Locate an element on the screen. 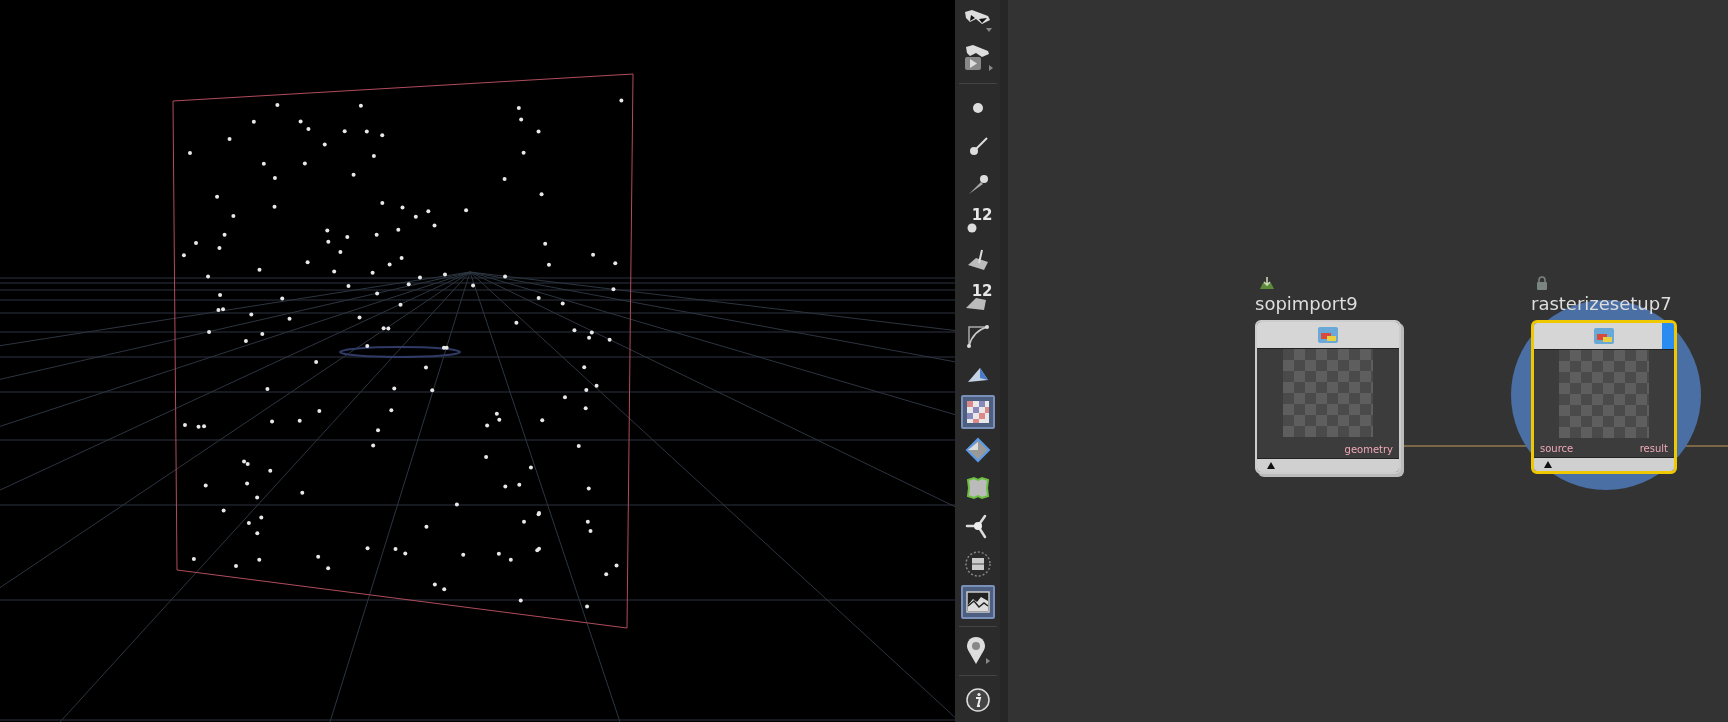 Image resolution: width=1728 pixels, height=722 pixels. diamond-icon is located at coordinates (977, 450).